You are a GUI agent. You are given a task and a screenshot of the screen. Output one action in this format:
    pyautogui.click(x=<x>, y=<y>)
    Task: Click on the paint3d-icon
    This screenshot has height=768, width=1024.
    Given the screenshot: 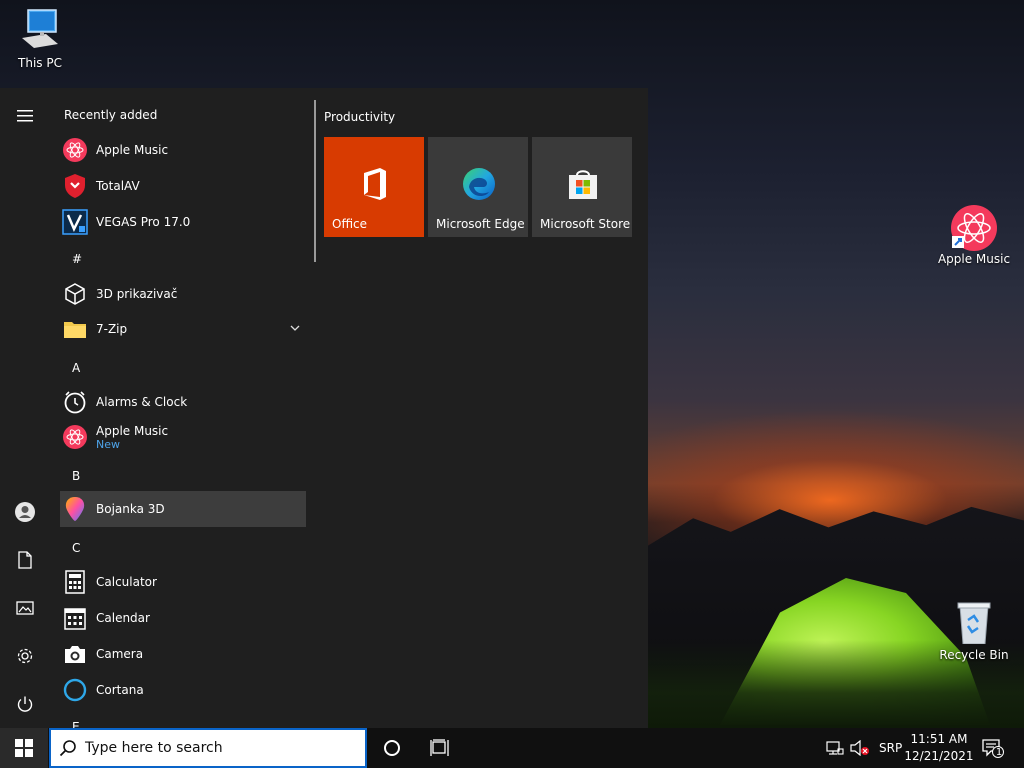 What is the action you would take?
    pyautogui.click(x=75, y=509)
    